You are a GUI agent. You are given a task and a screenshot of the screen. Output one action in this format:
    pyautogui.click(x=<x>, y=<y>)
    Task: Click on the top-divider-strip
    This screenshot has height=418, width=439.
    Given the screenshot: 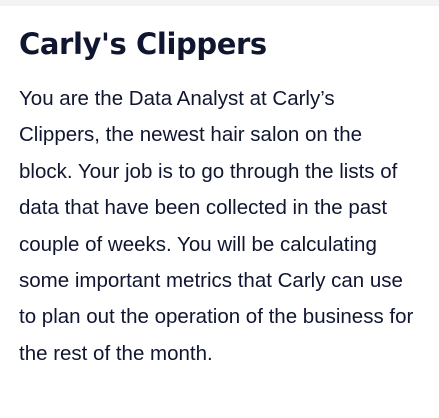 What is the action you would take?
    pyautogui.click(x=219, y=3)
    